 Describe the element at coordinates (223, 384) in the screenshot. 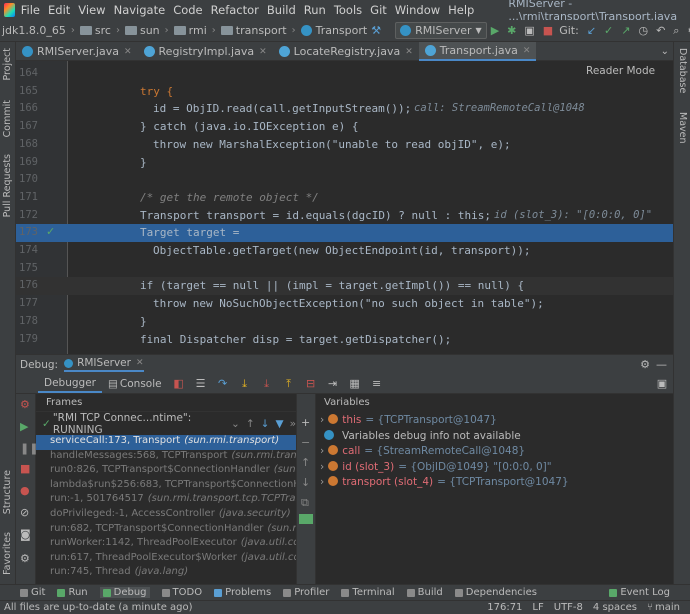

I see `step-over-icon: ↷` at that location.